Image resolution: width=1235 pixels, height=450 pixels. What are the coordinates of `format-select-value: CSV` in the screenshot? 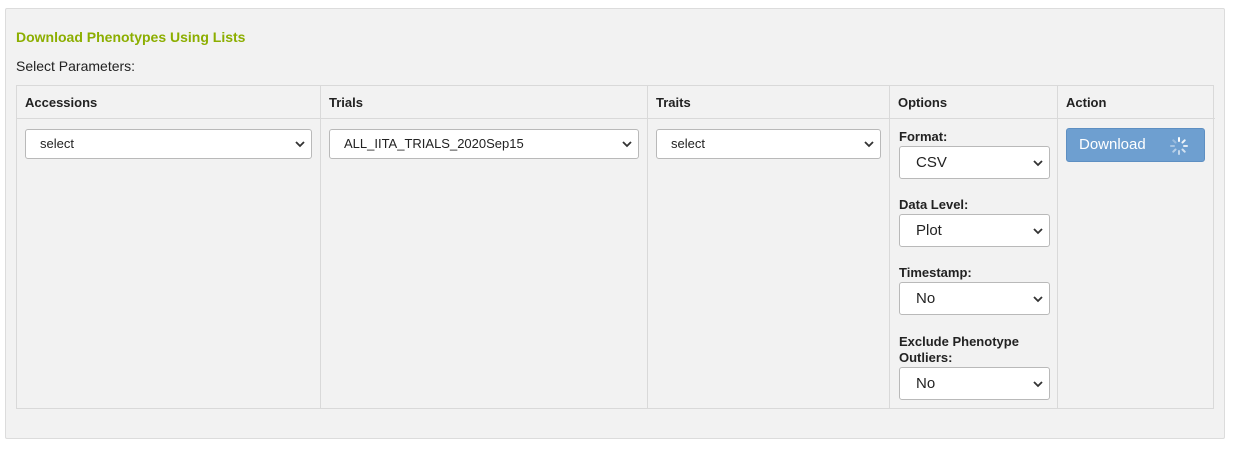 It's located at (931, 162).